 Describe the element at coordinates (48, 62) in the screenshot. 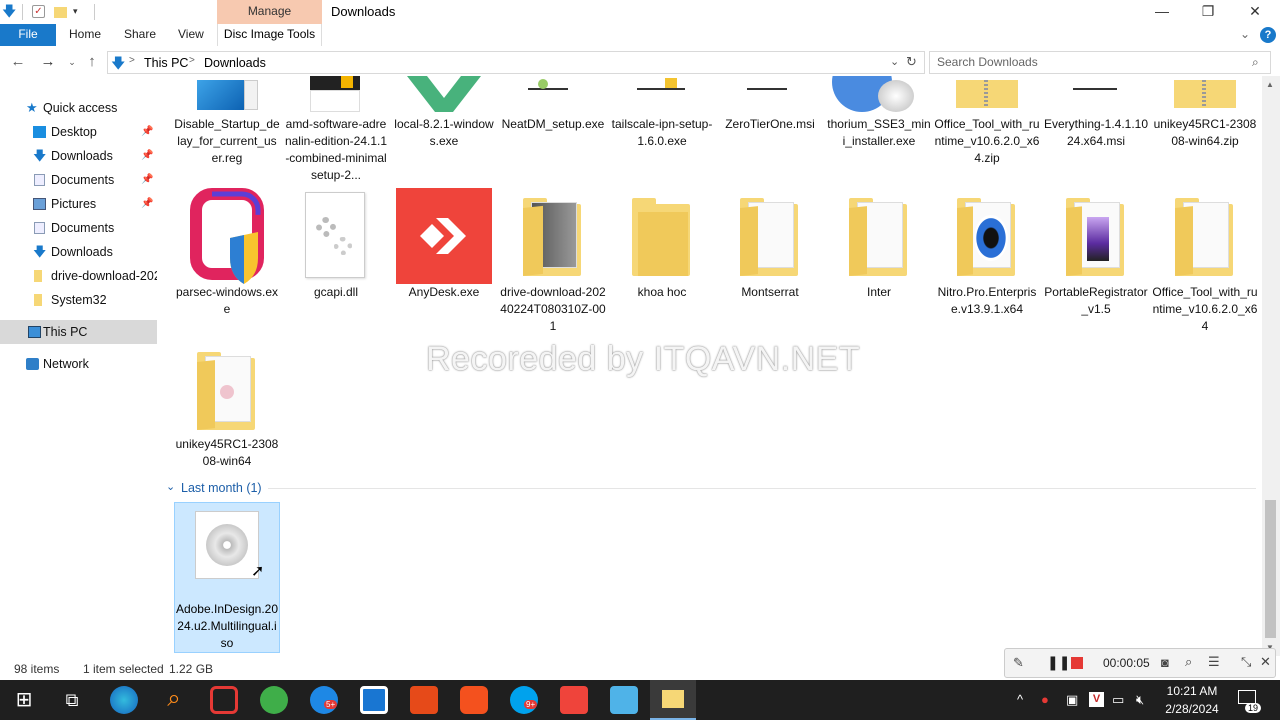

I see `forward-arrow-icon: →` at that location.